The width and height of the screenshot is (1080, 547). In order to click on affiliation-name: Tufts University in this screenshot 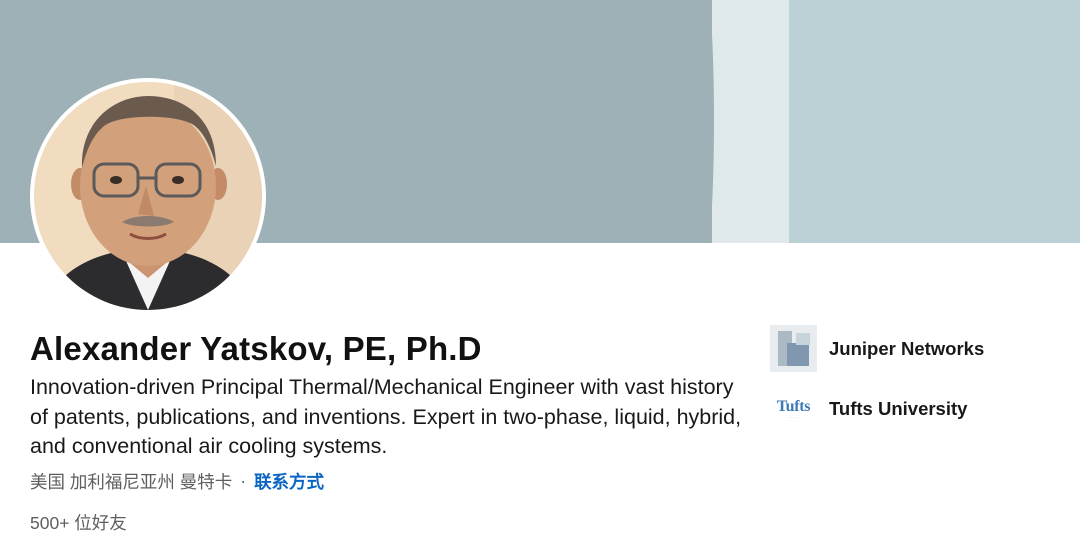, I will do `click(898, 408)`.